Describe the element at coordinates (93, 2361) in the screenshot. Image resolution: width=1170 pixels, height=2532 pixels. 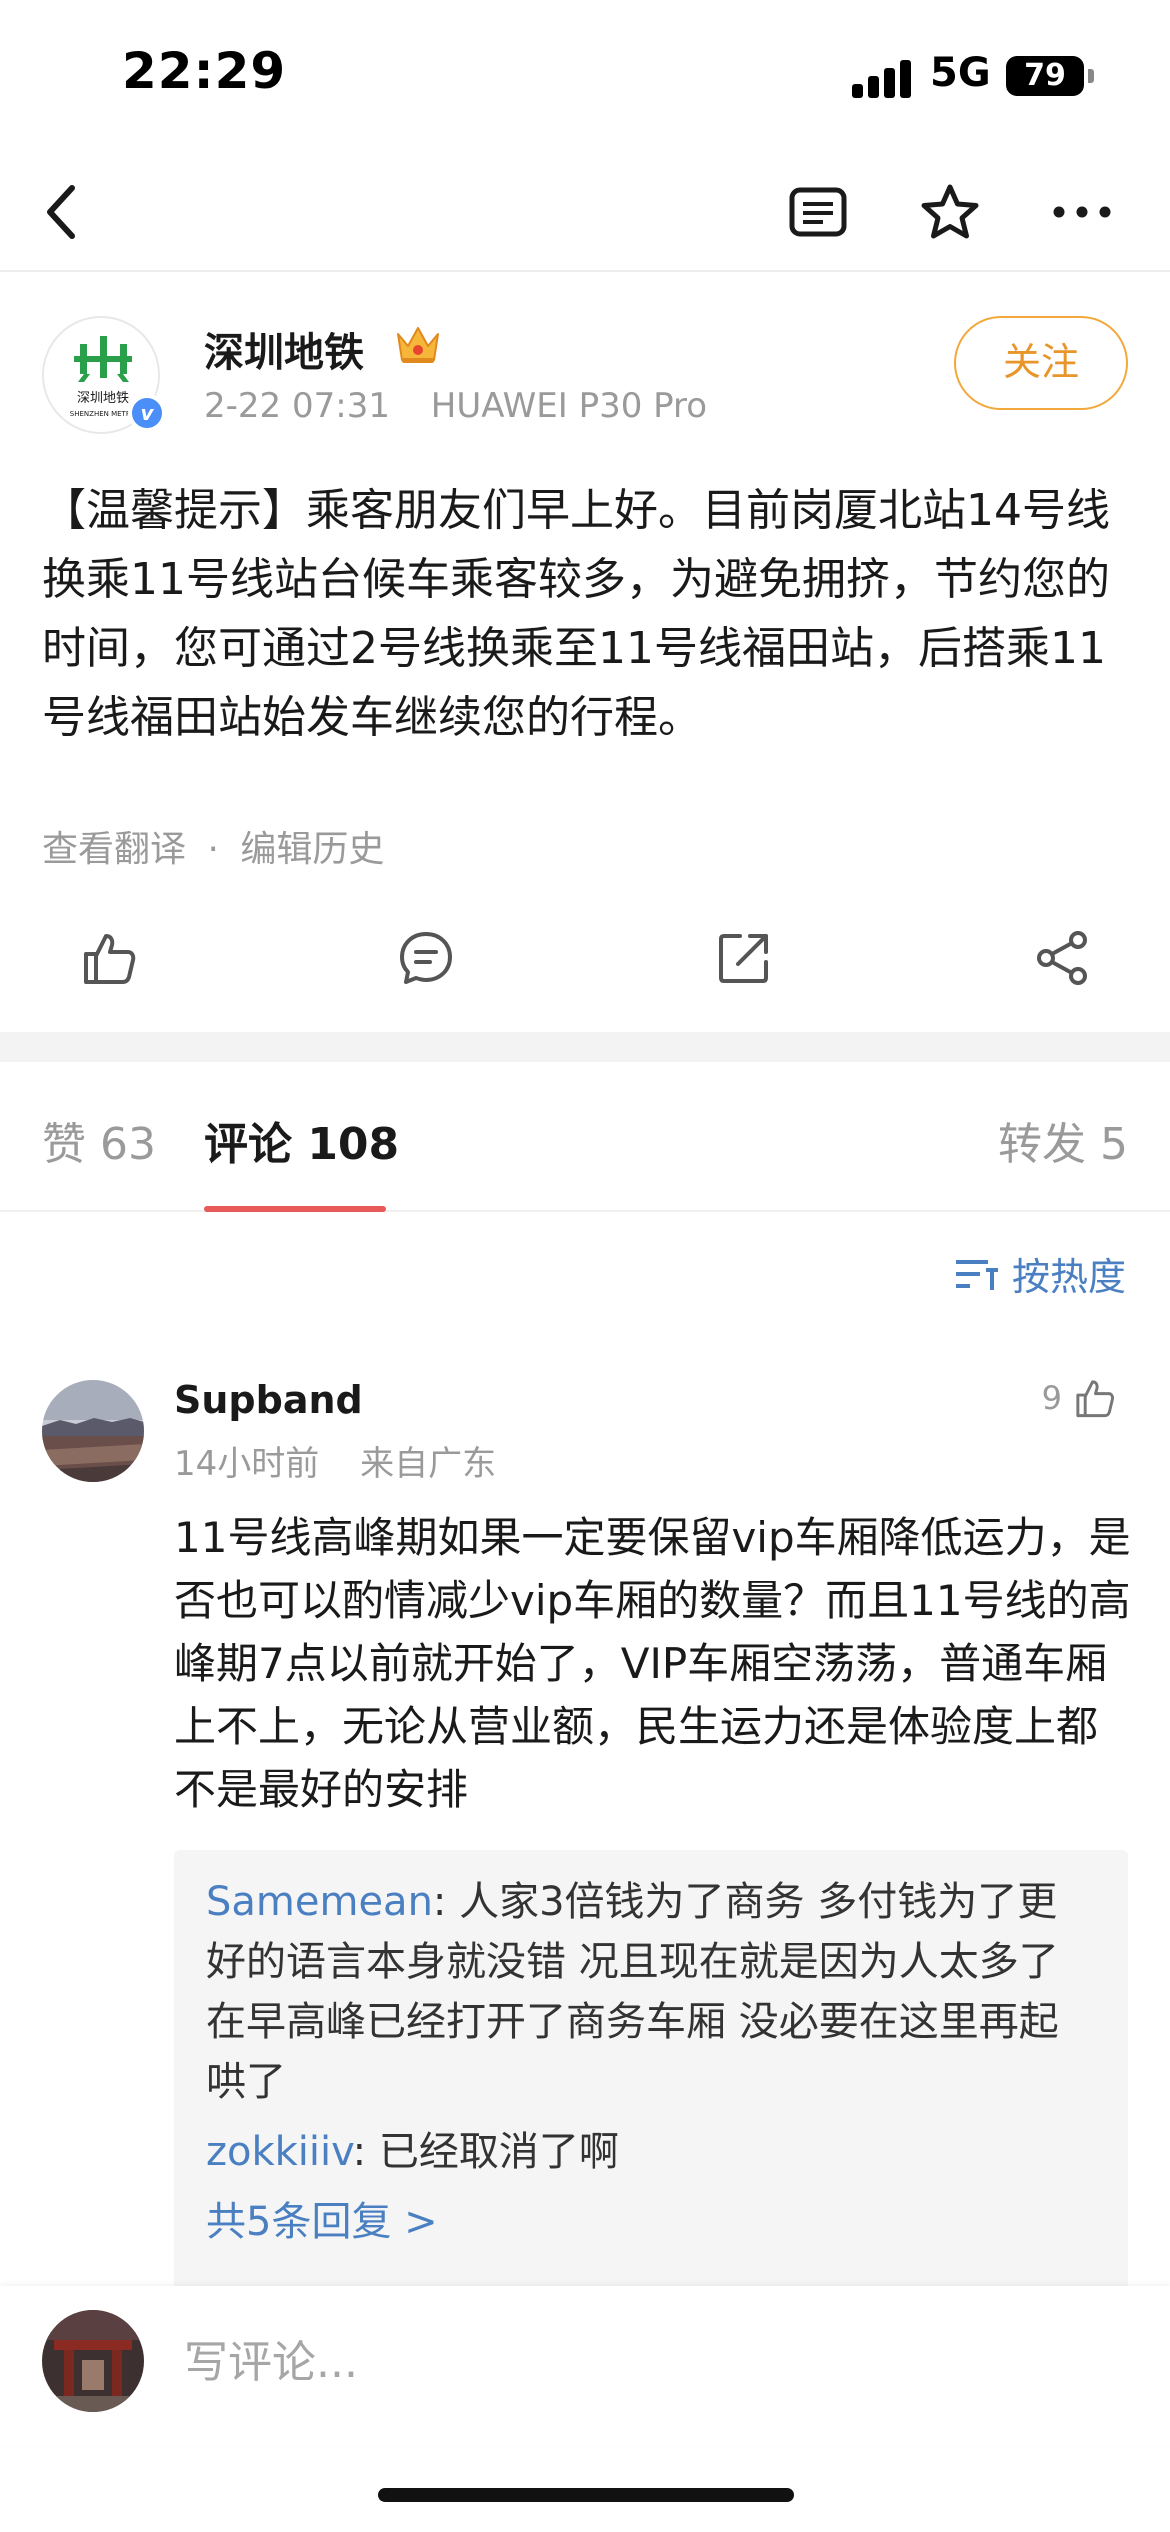
I see `my-avatar` at that location.